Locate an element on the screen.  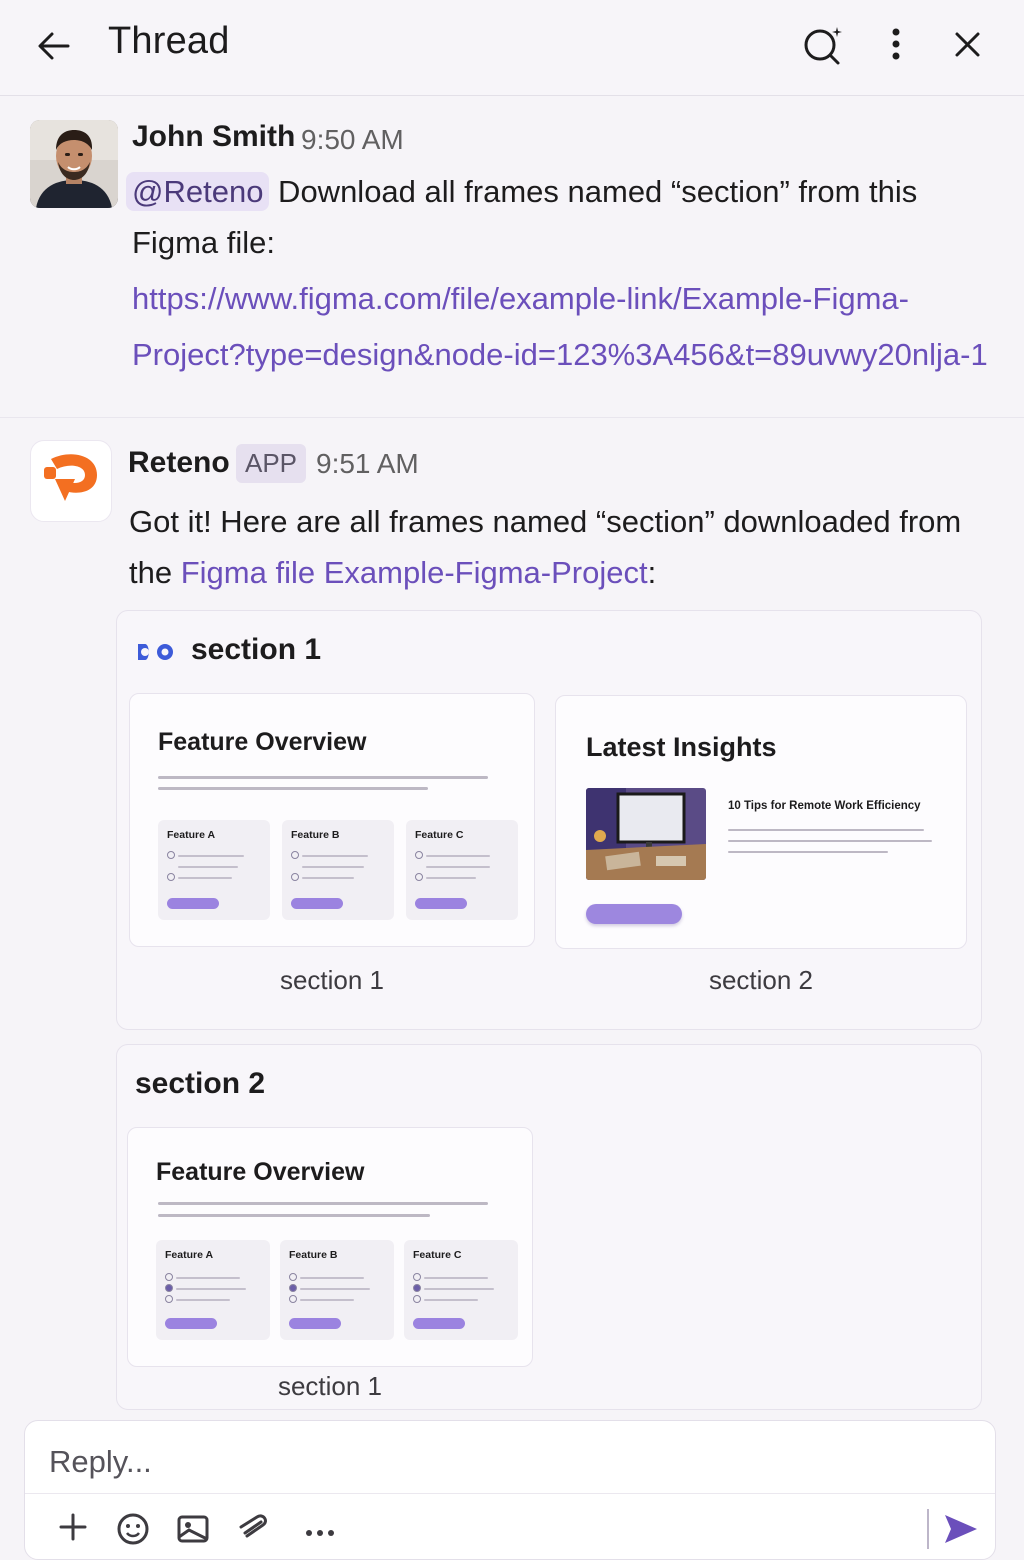
search-sparkle-icon is located at coordinates (823, 46).